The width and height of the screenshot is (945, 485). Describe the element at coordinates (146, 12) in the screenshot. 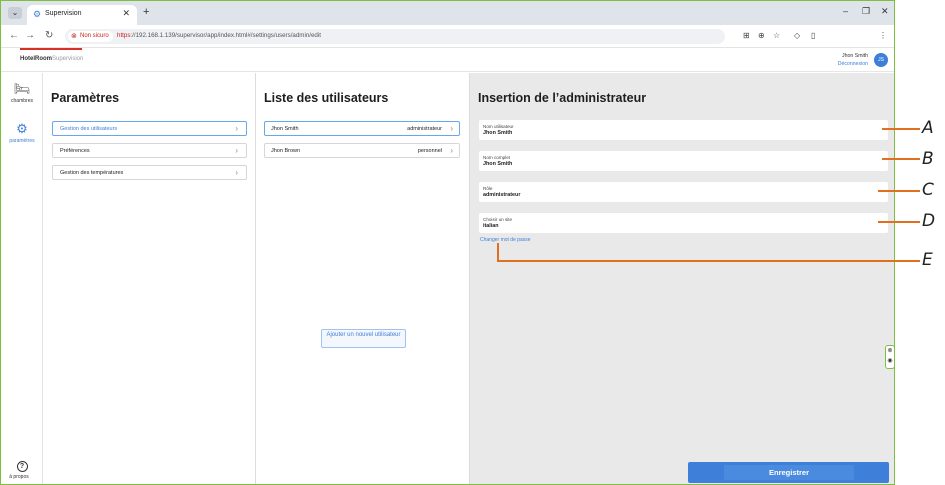

I see `new-tab-button: +` at that location.